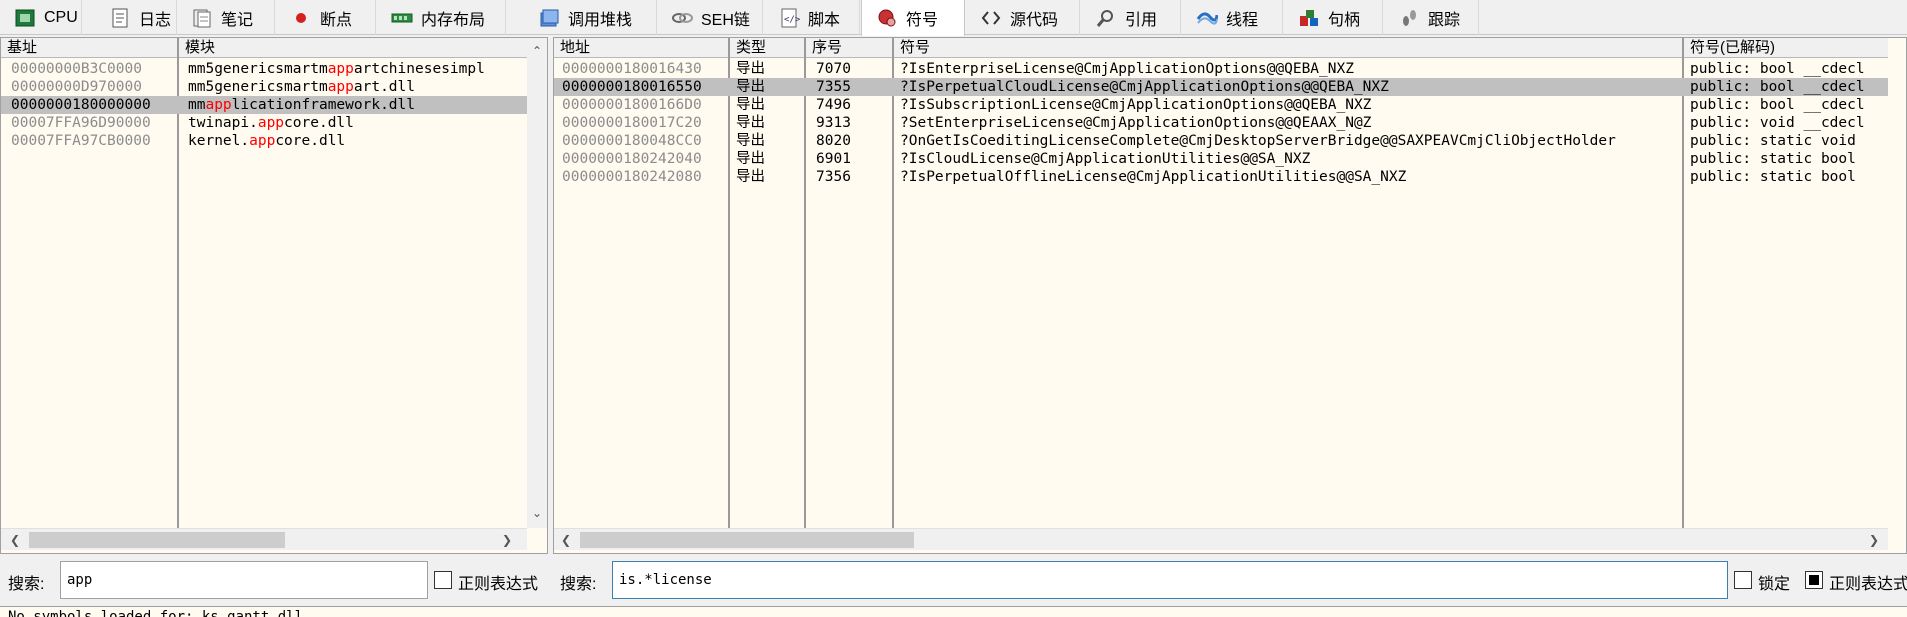 This screenshot has width=1907, height=617. Describe the element at coordinates (244, 580) in the screenshot. I see `module-search-input: app` at that location.